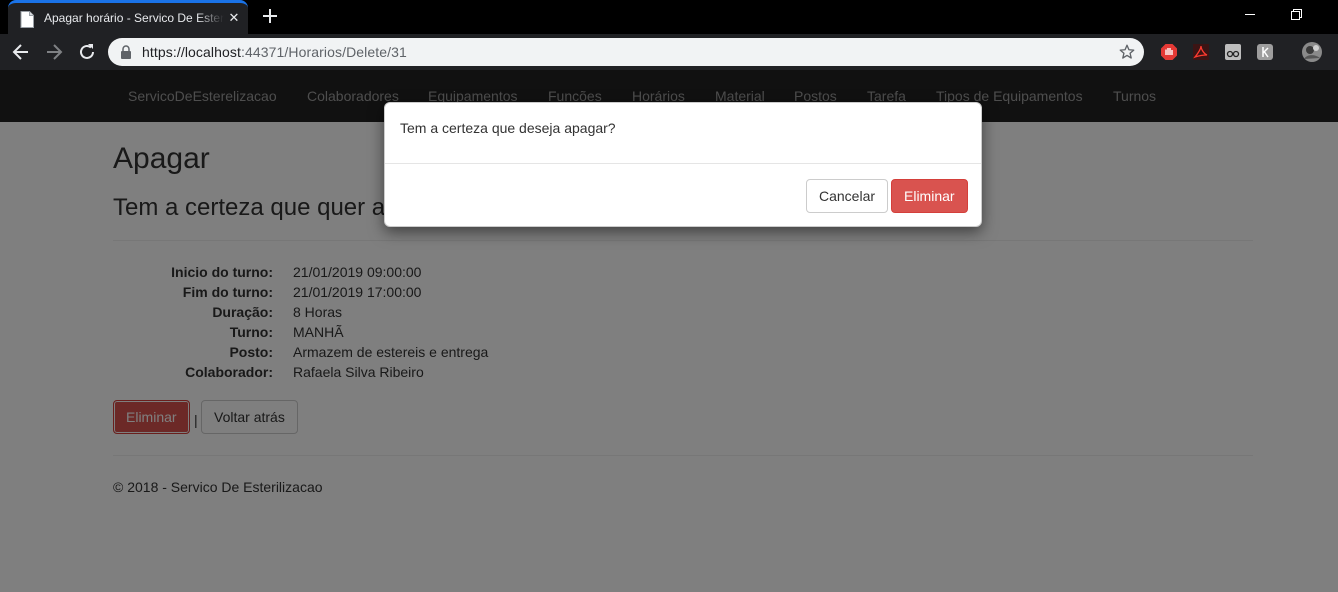 Image resolution: width=1338 pixels, height=592 pixels. Describe the element at coordinates (1201, 52) in the screenshot. I see `pdf-icon` at that location.